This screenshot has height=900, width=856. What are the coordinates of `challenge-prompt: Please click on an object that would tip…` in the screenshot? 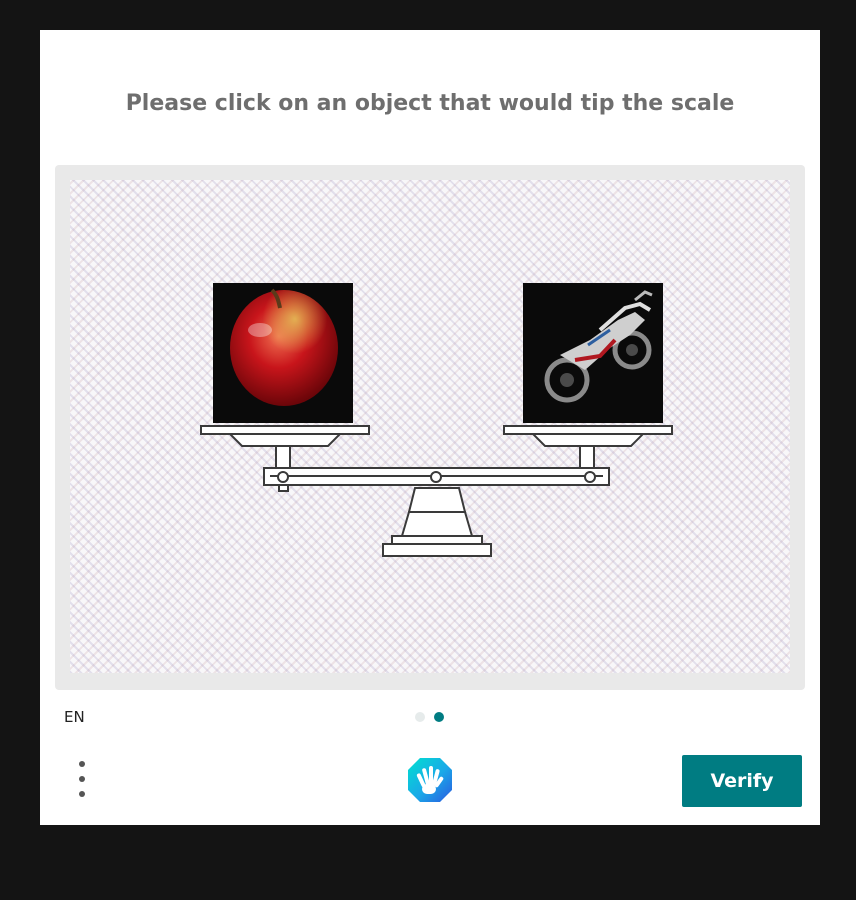 It's located at (430, 103).